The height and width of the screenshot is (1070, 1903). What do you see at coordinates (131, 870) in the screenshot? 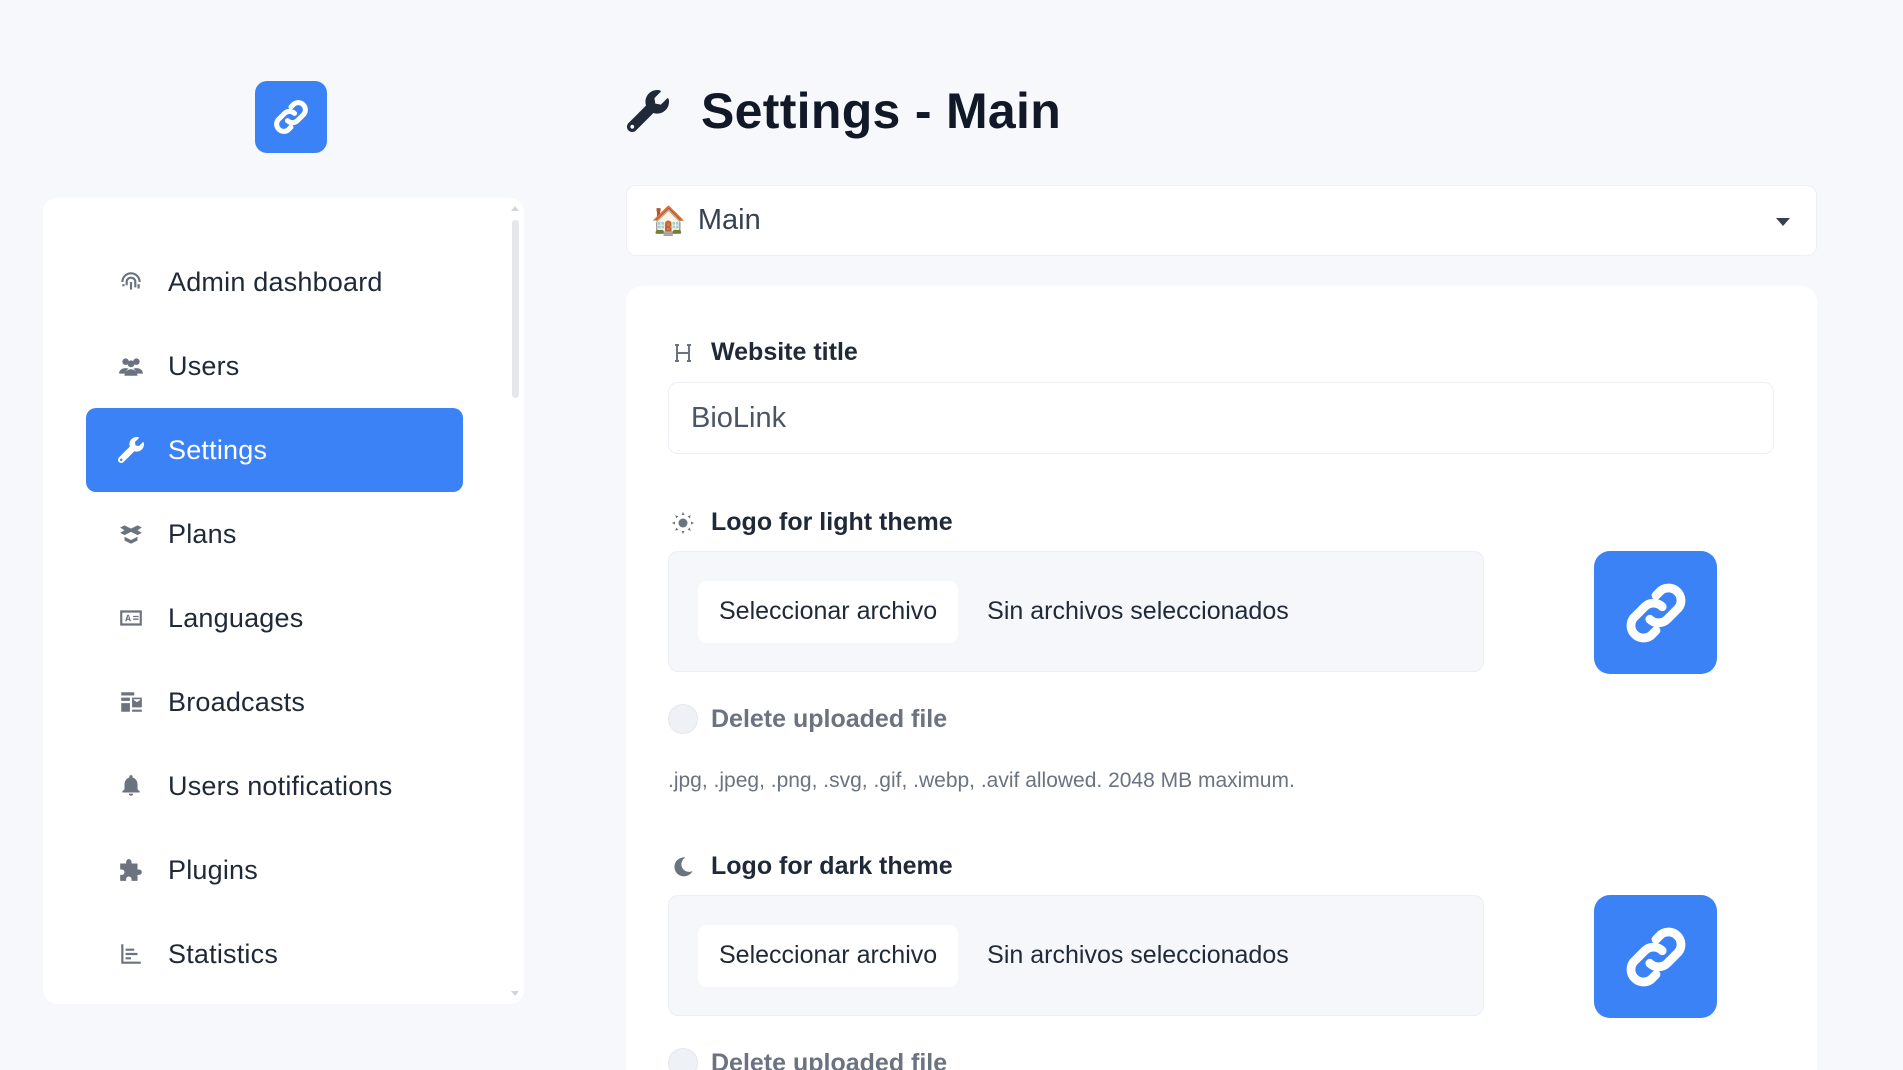
I see `puzzle-icon` at bounding box center [131, 870].